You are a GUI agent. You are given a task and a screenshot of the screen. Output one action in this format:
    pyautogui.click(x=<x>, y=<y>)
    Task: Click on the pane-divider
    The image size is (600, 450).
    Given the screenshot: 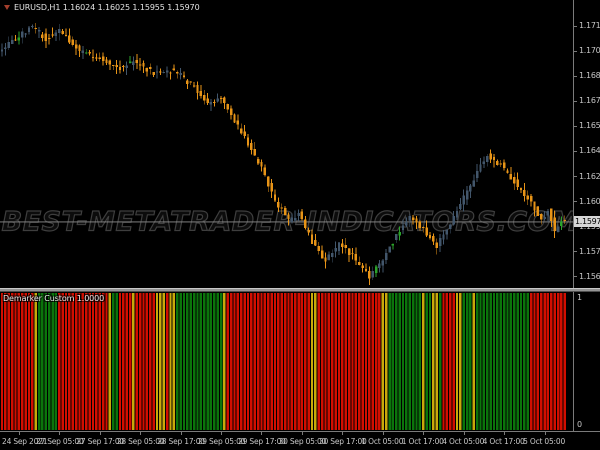 What is the action you would take?
    pyautogui.click(x=300, y=290)
    